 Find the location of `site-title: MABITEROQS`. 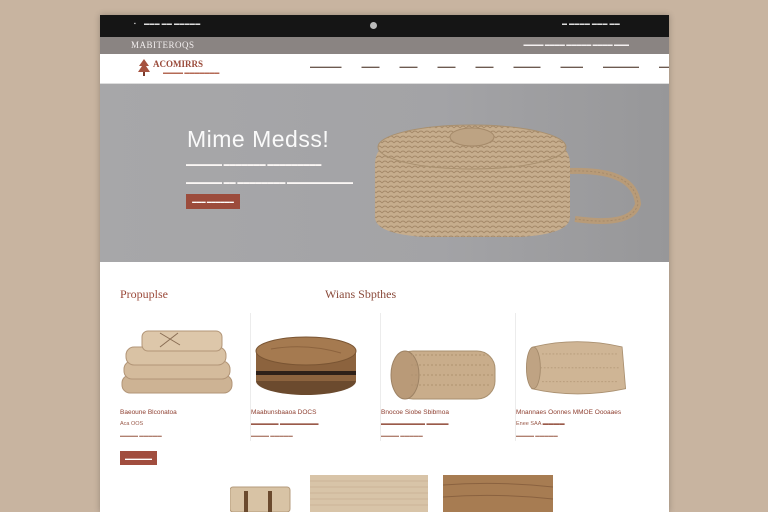

site-title: MABITEROQS is located at coordinates (163, 45).